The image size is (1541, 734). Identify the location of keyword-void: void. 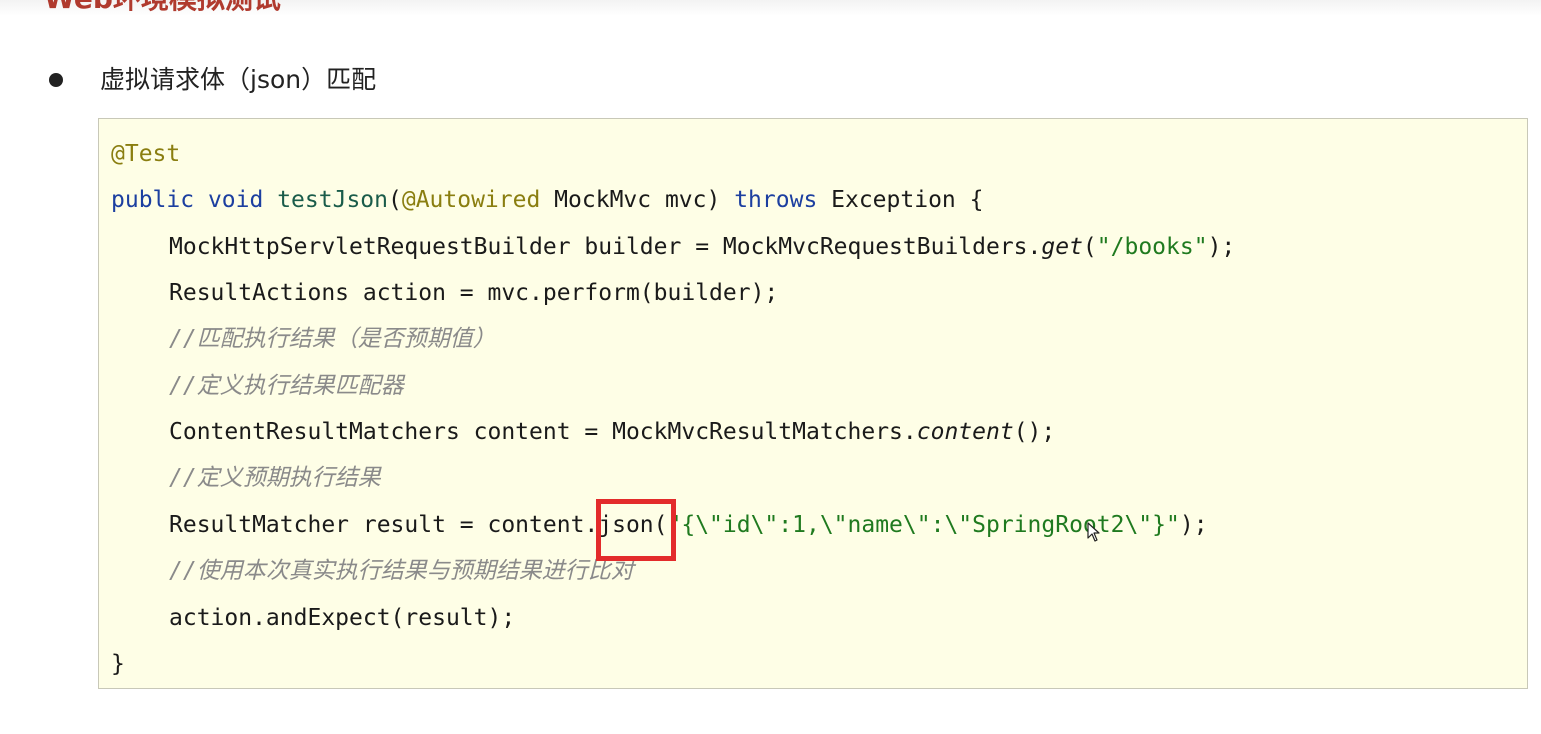
(235, 200).